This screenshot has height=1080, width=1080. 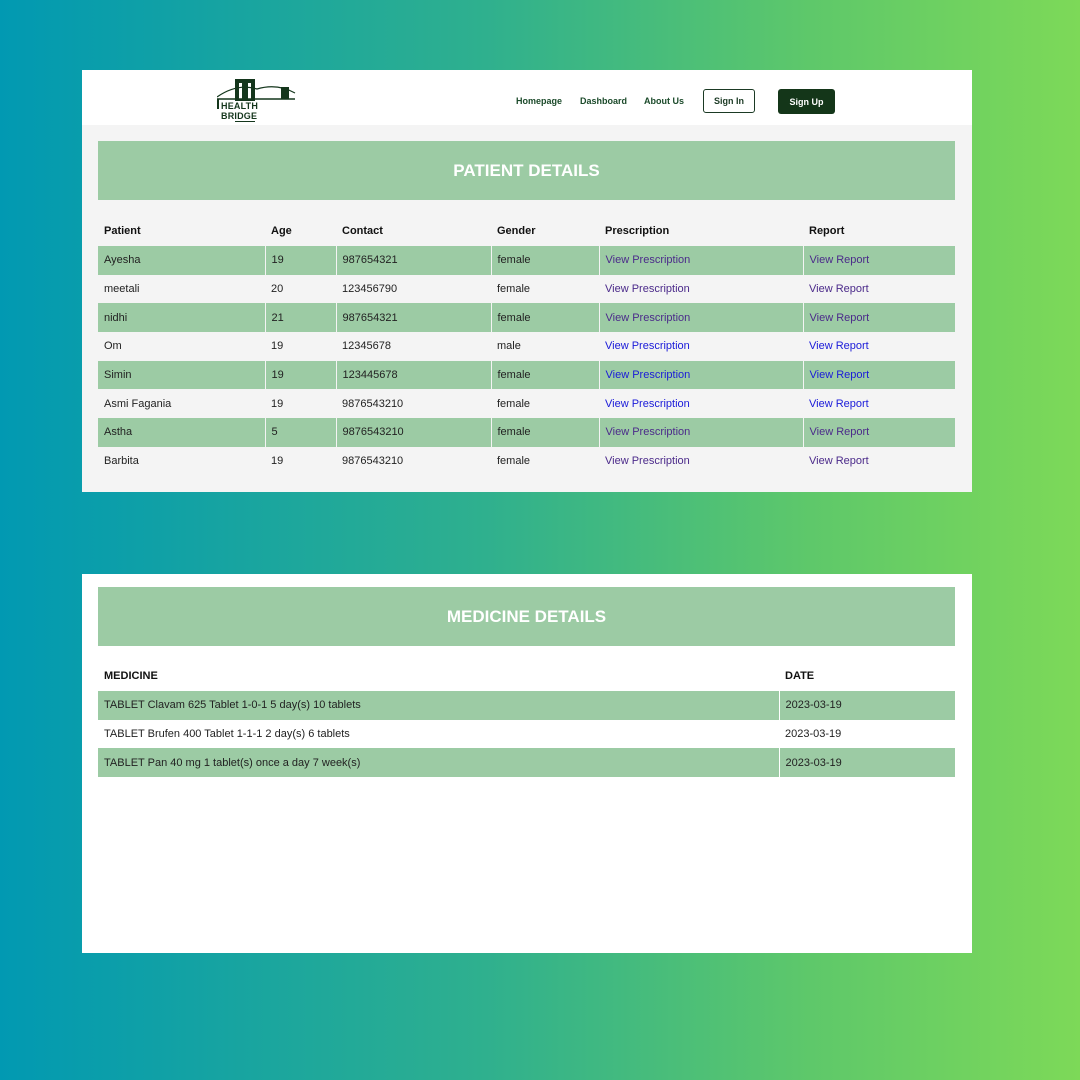 What do you see at coordinates (181, 260) in the screenshot?
I see `patient-name: Ayesha` at bounding box center [181, 260].